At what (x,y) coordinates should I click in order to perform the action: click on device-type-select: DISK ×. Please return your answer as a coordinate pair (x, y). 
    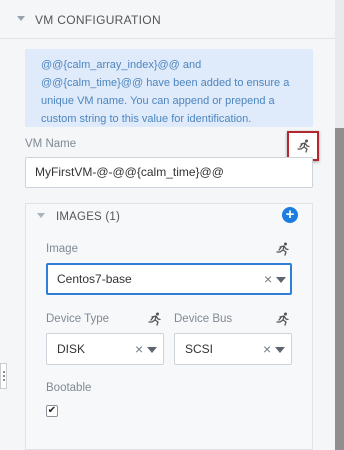
    Looking at the image, I should click on (105, 349).